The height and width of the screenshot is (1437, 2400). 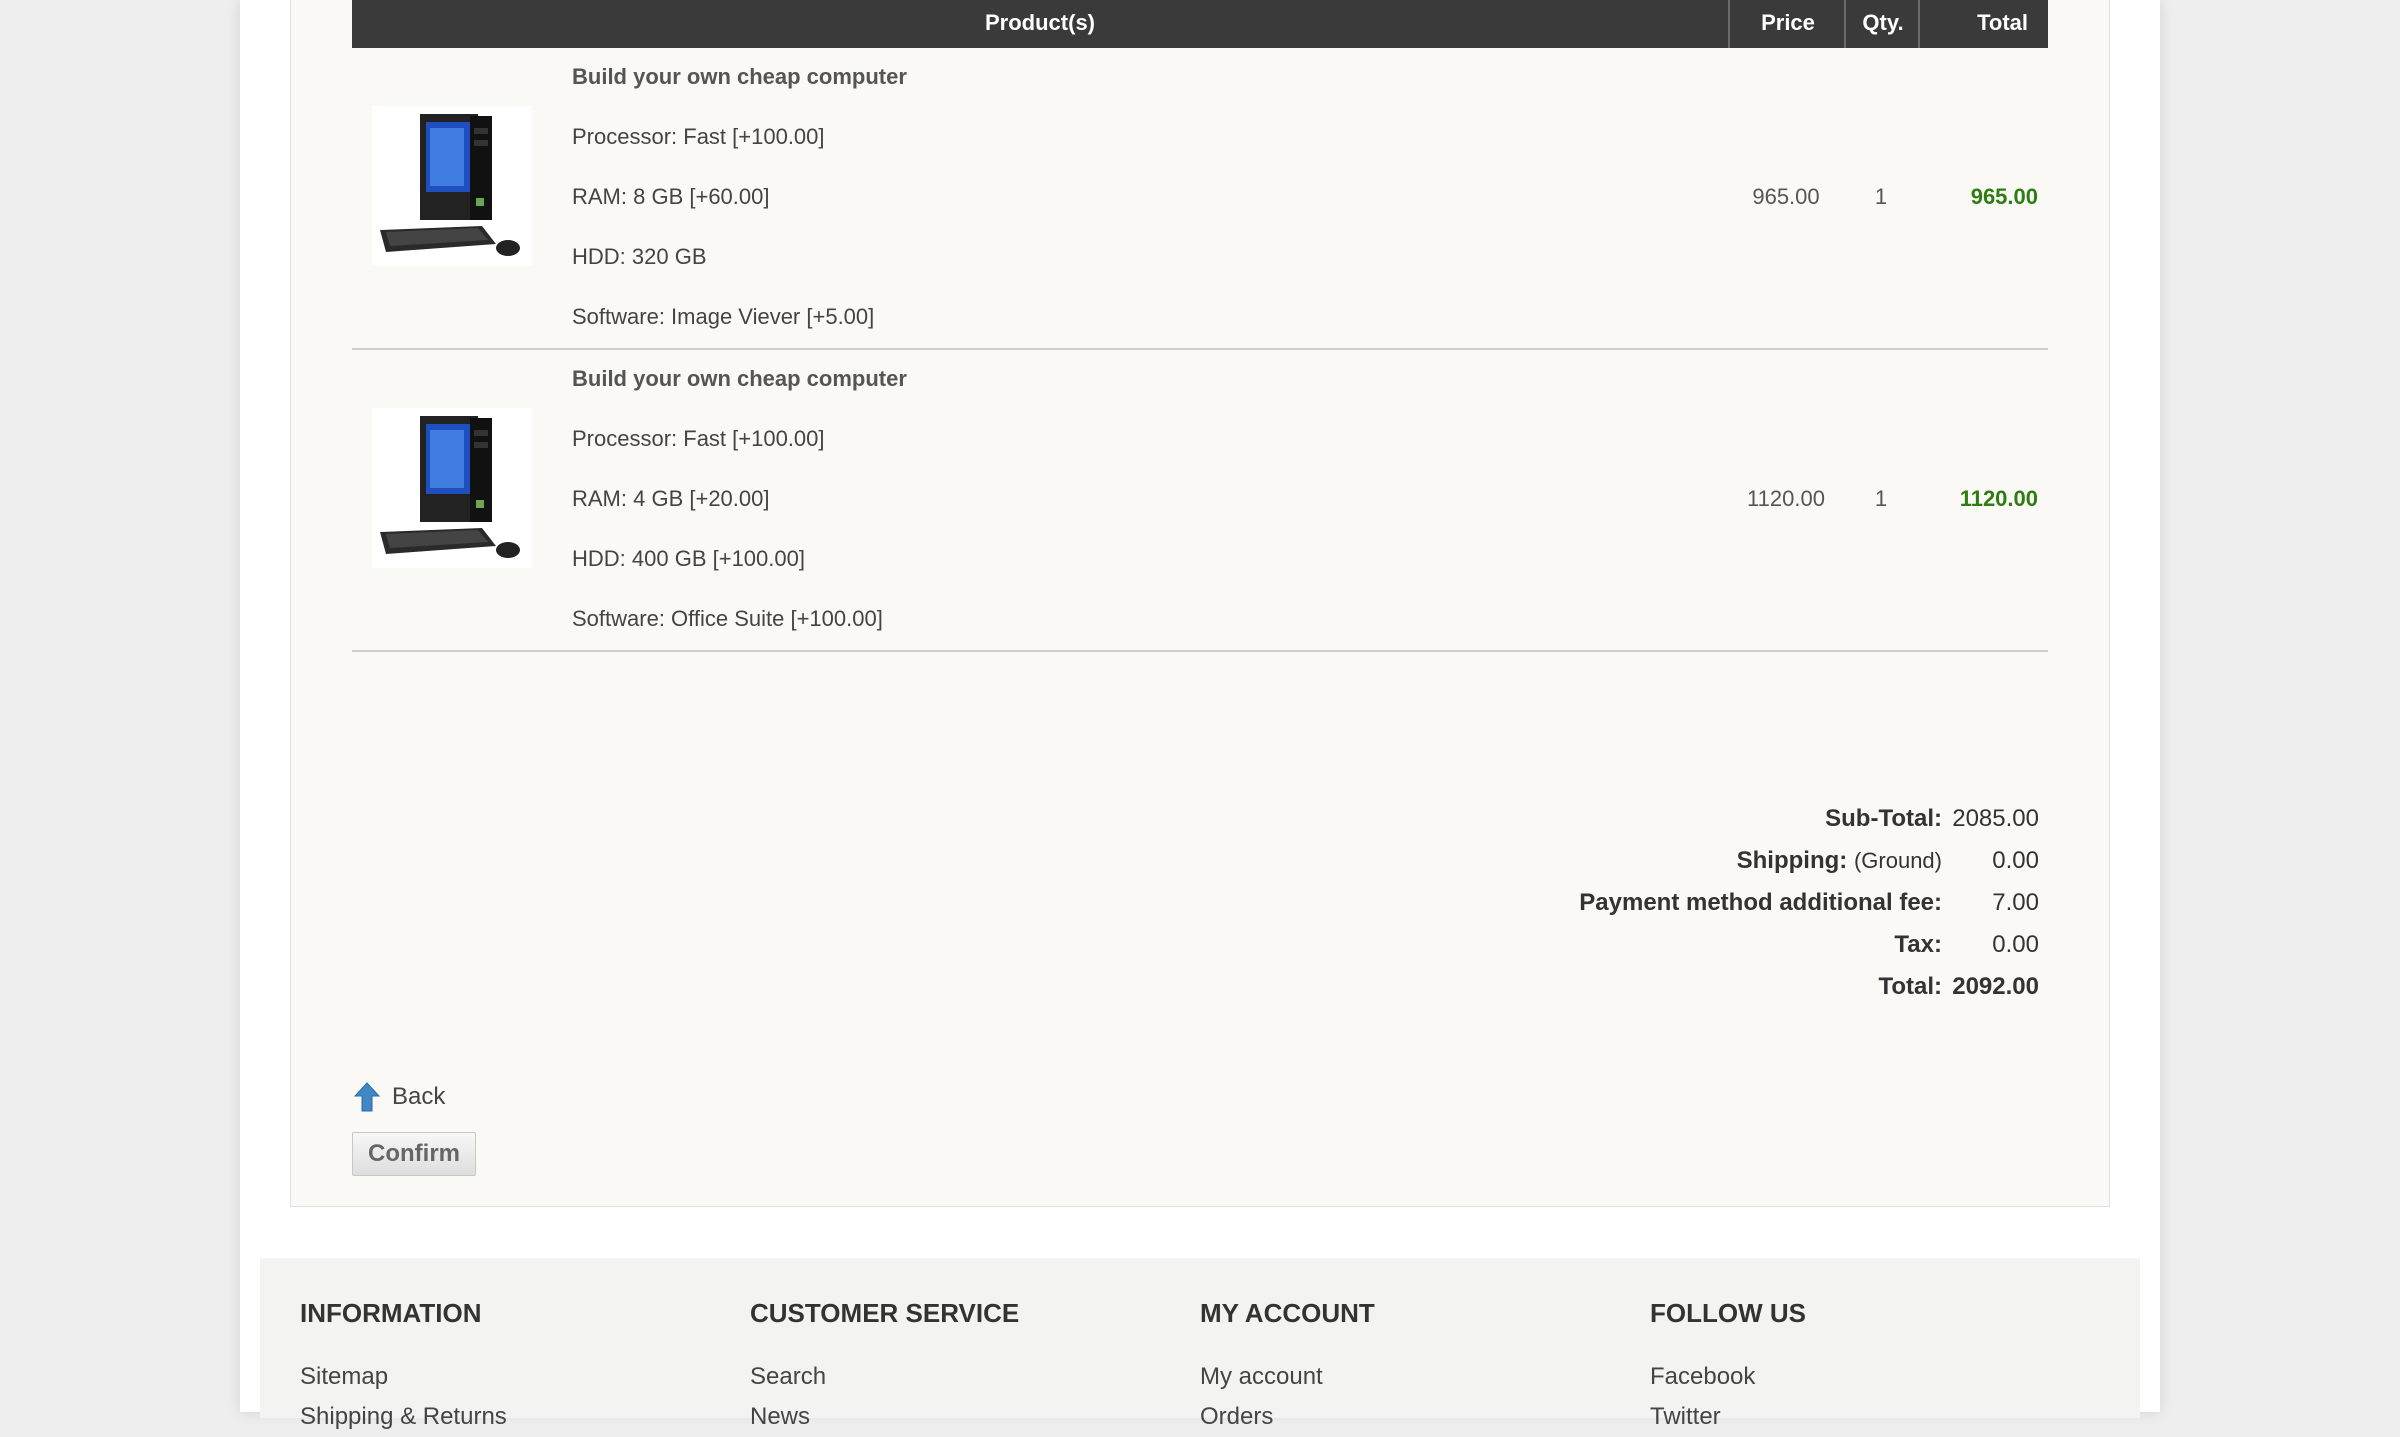 I want to click on footer-heading: FOLLOW US, so click(x=1728, y=1313).